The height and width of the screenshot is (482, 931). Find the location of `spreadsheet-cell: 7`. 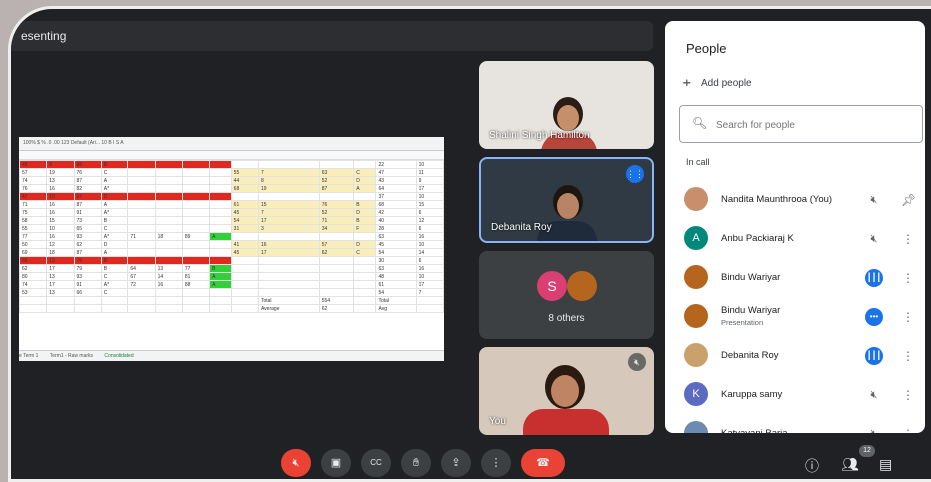

spreadsheet-cell: 7 is located at coordinates (429, 292).